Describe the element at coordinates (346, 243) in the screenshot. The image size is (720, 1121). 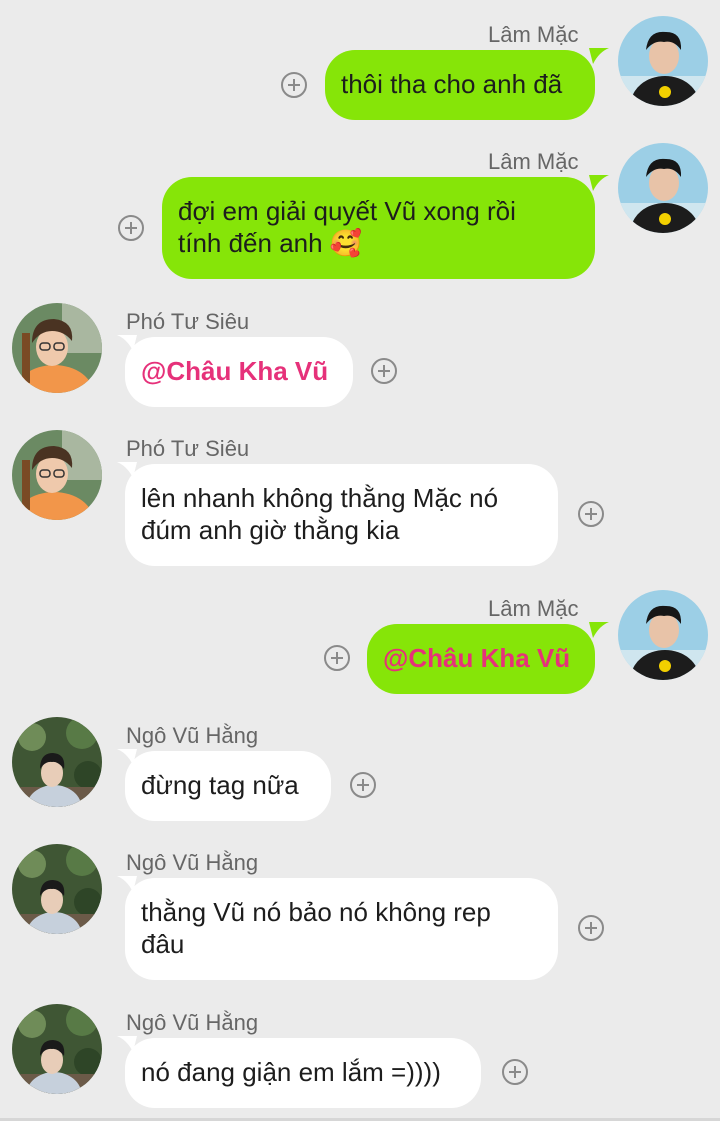
I see `smiling-face-with-hearts-emoji: 🥰` at that location.